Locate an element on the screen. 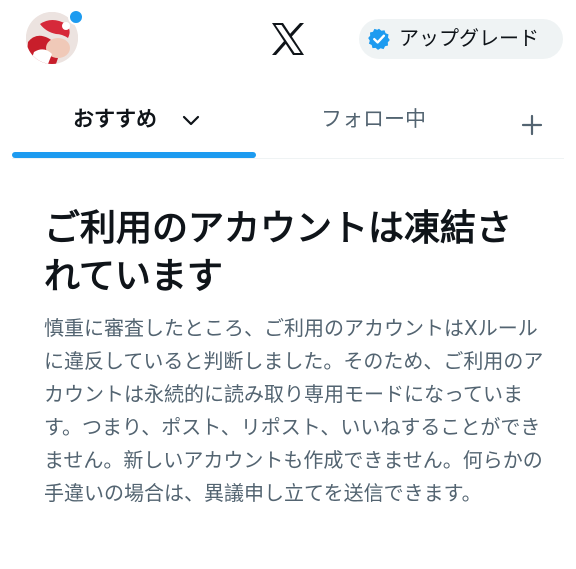 Image resolution: width=576 pixels, height=569 pixels. chevron-down-icon is located at coordinates (191, 120).